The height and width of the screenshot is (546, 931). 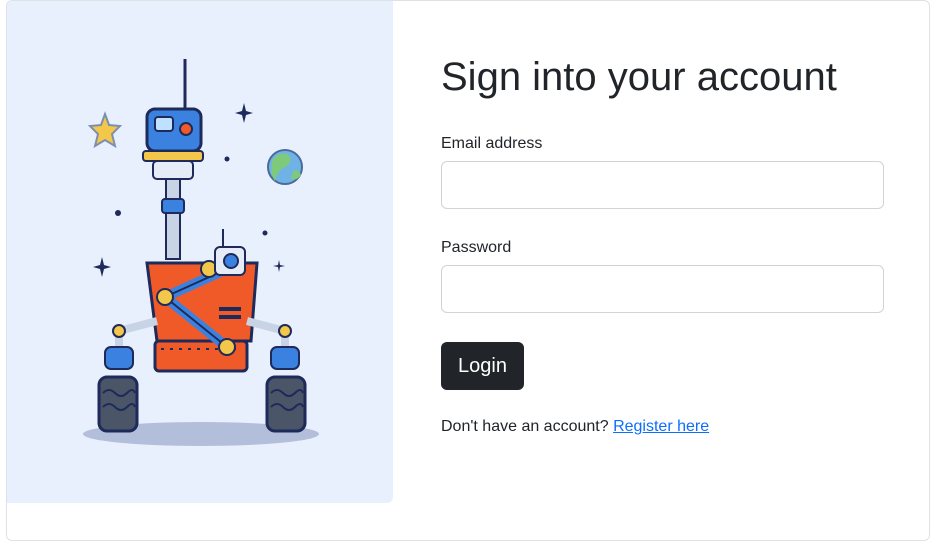 What do you see at coordinates (476, 247) in the screenshot?
I see `password-label: Password` at bounding box center [476, 247].